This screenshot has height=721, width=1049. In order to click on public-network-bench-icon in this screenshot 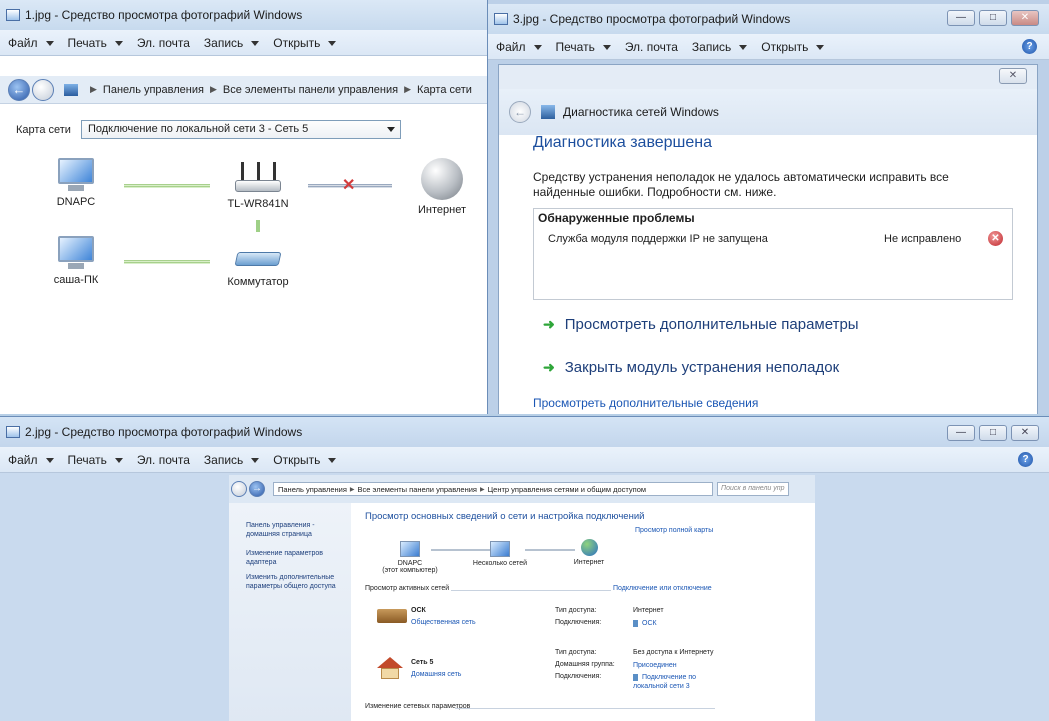, I will do `click(392, 616)`.